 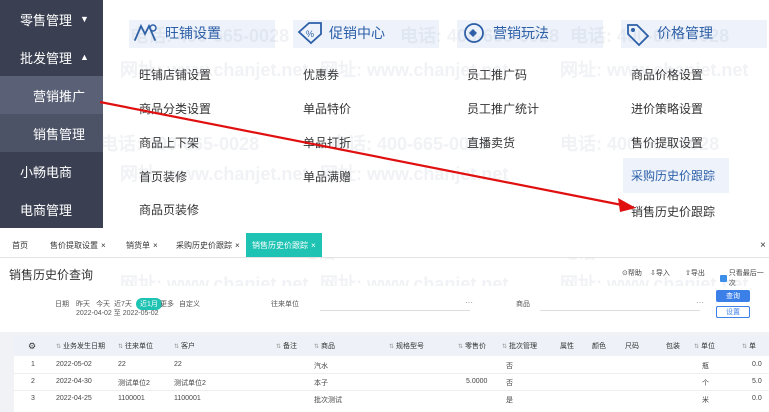 I want to click on category-label: 价格管理, so click(x=685, y=33).